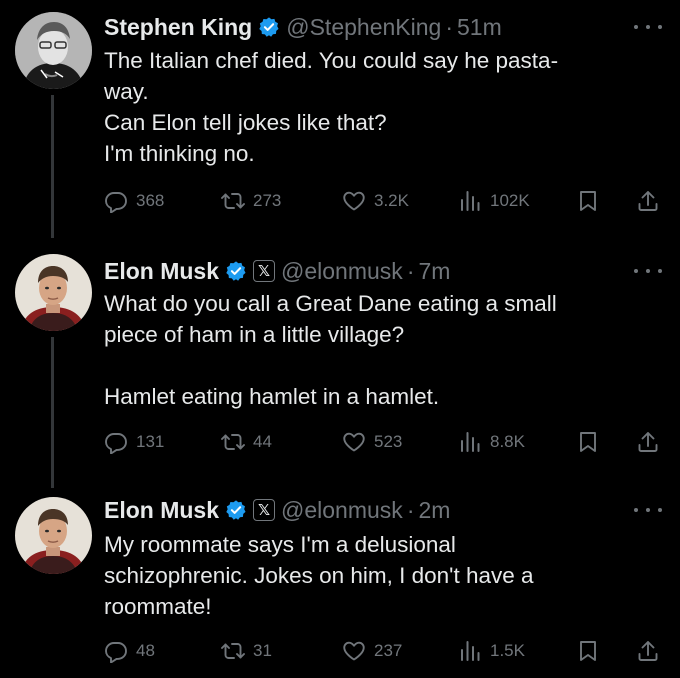 This screenshot has width=680, height=678. Describe the element at coordinates (280, 544) in the screenshot. I see `tweet-line: My roommate says I'm a delusional` at that location.